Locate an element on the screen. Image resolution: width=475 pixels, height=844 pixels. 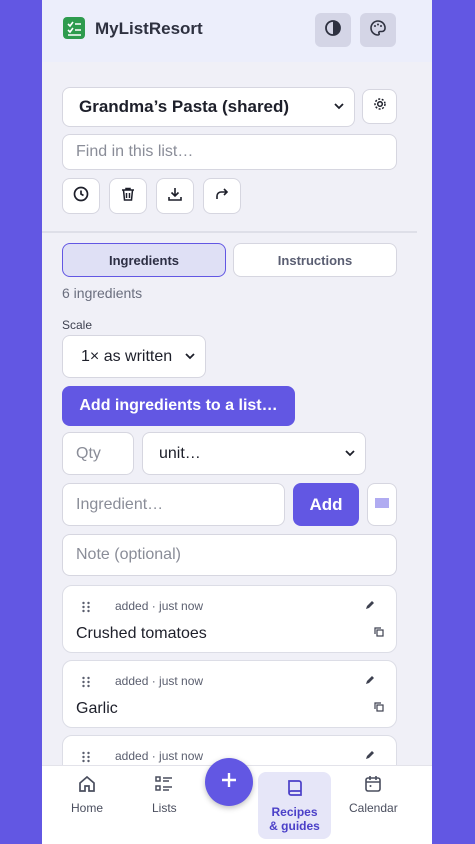
nav-calendar: Calendar is located at coordinates (373, 794).